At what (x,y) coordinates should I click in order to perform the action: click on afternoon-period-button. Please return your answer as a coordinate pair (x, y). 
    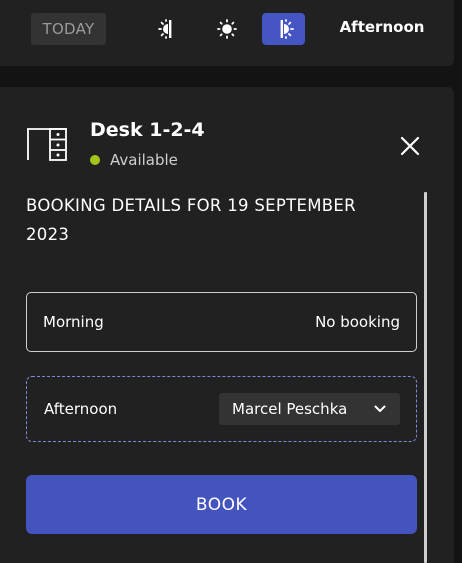
    Looking at the image, I should click on (283, 29).